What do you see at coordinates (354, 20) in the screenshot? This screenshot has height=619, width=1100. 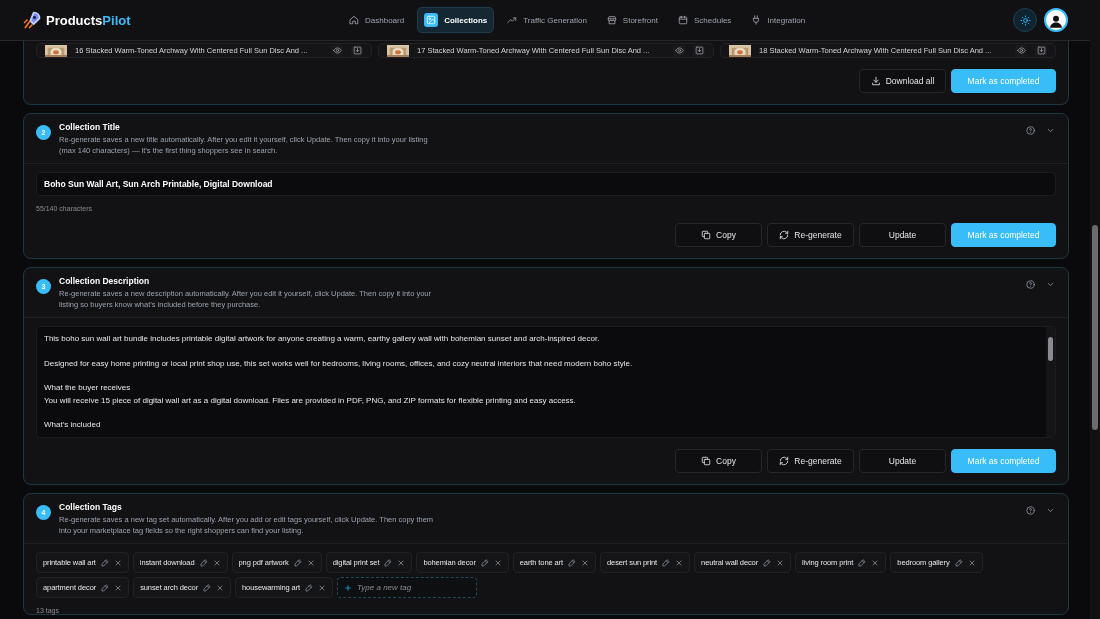 I see `home-icon` at bounding box center [354, 20].